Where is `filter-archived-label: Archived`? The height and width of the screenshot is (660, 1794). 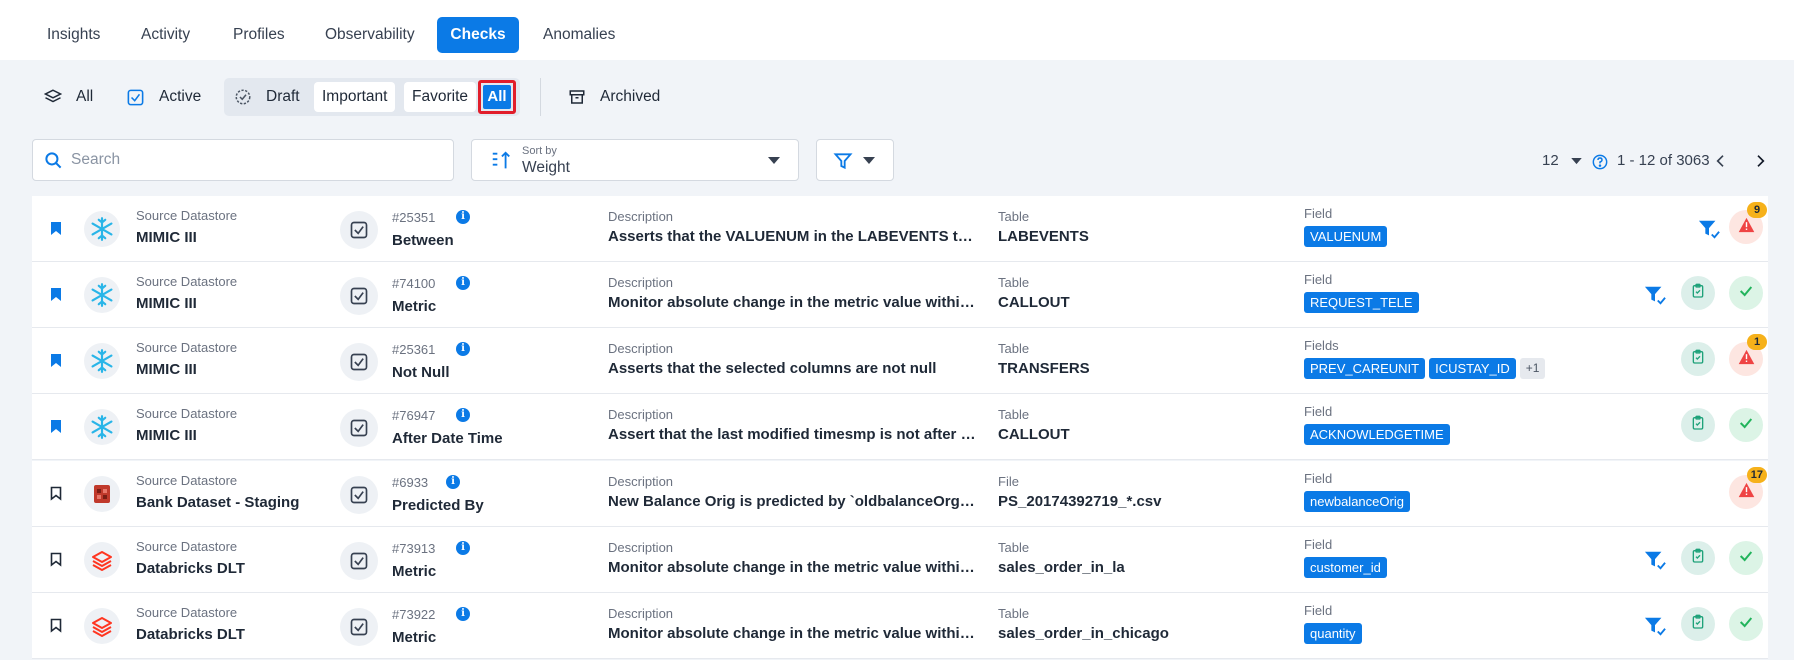
filter-archived-label: Archived is located at coordinates (630, 96).